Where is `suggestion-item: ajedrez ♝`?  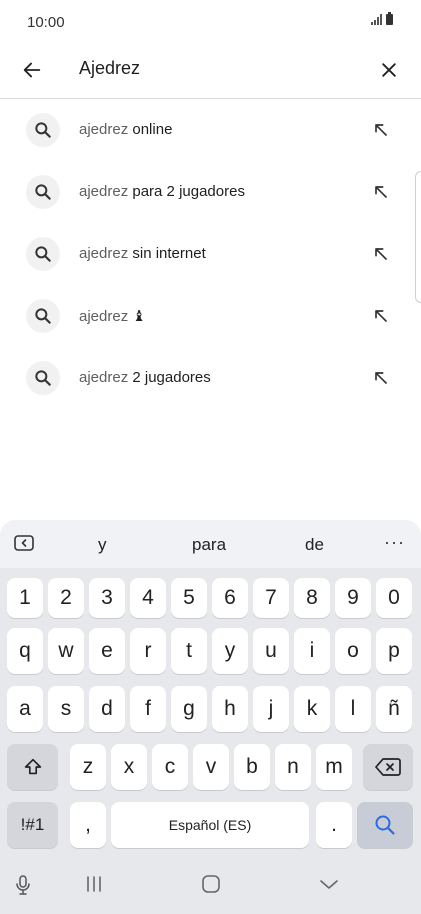 suggestion-item: ajedrez ♝ is located at coordinates (210, 316).